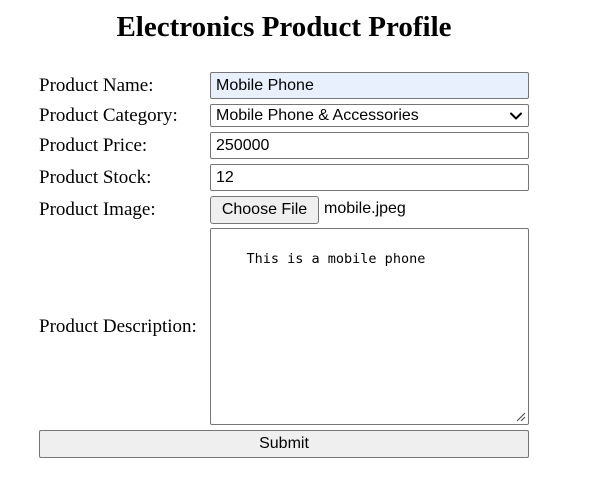  Describe the element at coordinates (95, 177) in the screenshot. I see `product-stock-label: Product Stock:` at that location.